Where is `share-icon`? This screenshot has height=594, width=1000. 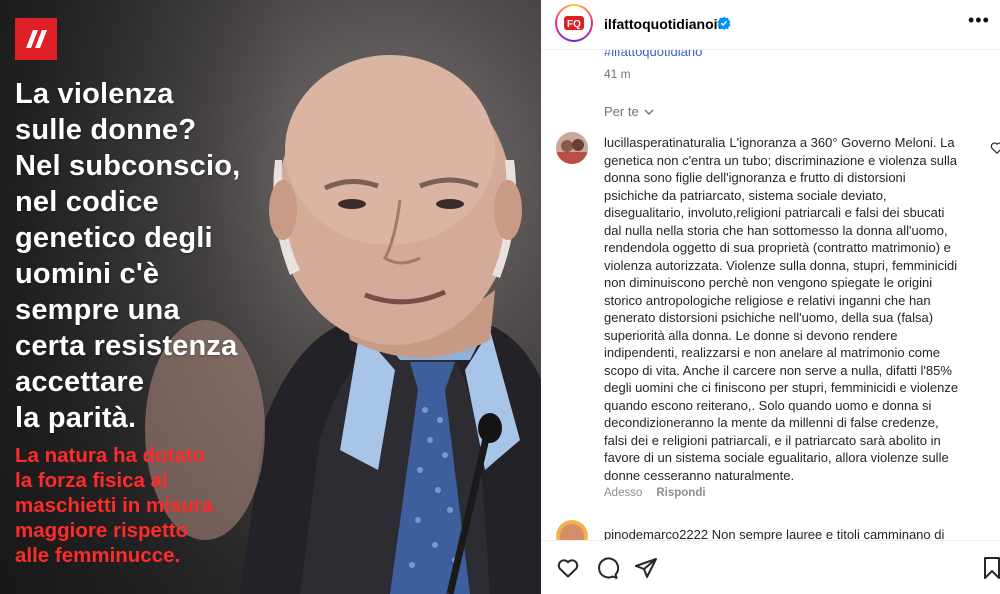
share-icon is located at coordinates (646, 568).